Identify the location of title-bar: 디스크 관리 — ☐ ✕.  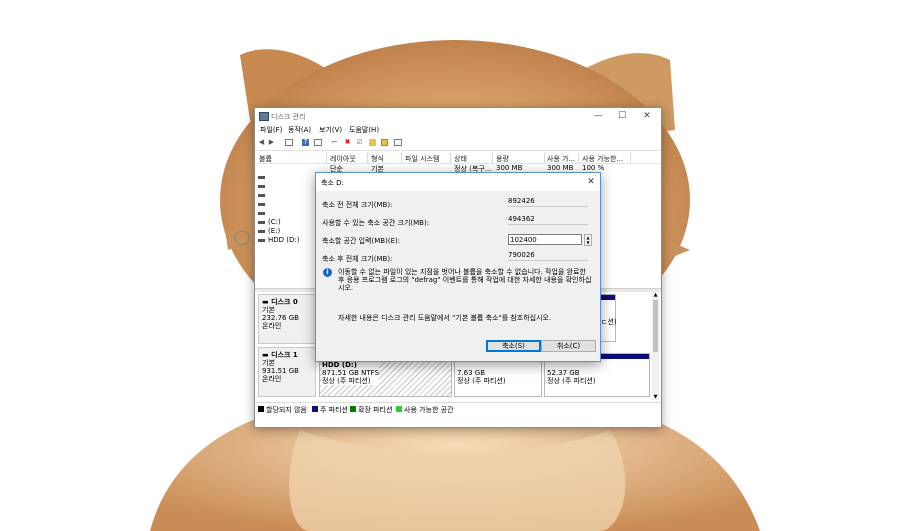
(458, 116).